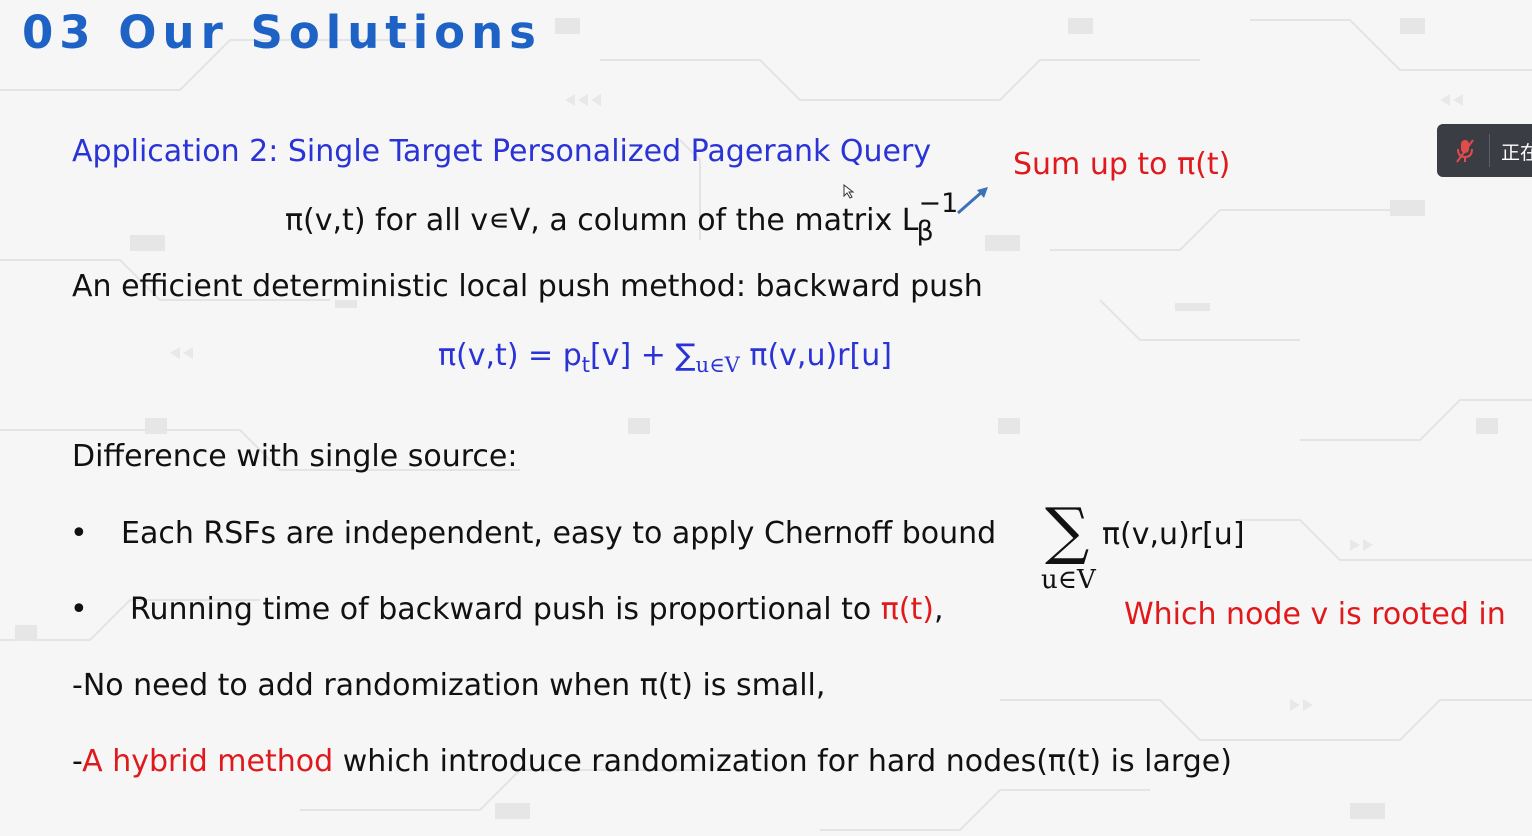  What do you see at coordinates (1315, 614) in the screenshot?
I see `which-node-note: Which node v is rooted in` at bounding box center [1315, 614].